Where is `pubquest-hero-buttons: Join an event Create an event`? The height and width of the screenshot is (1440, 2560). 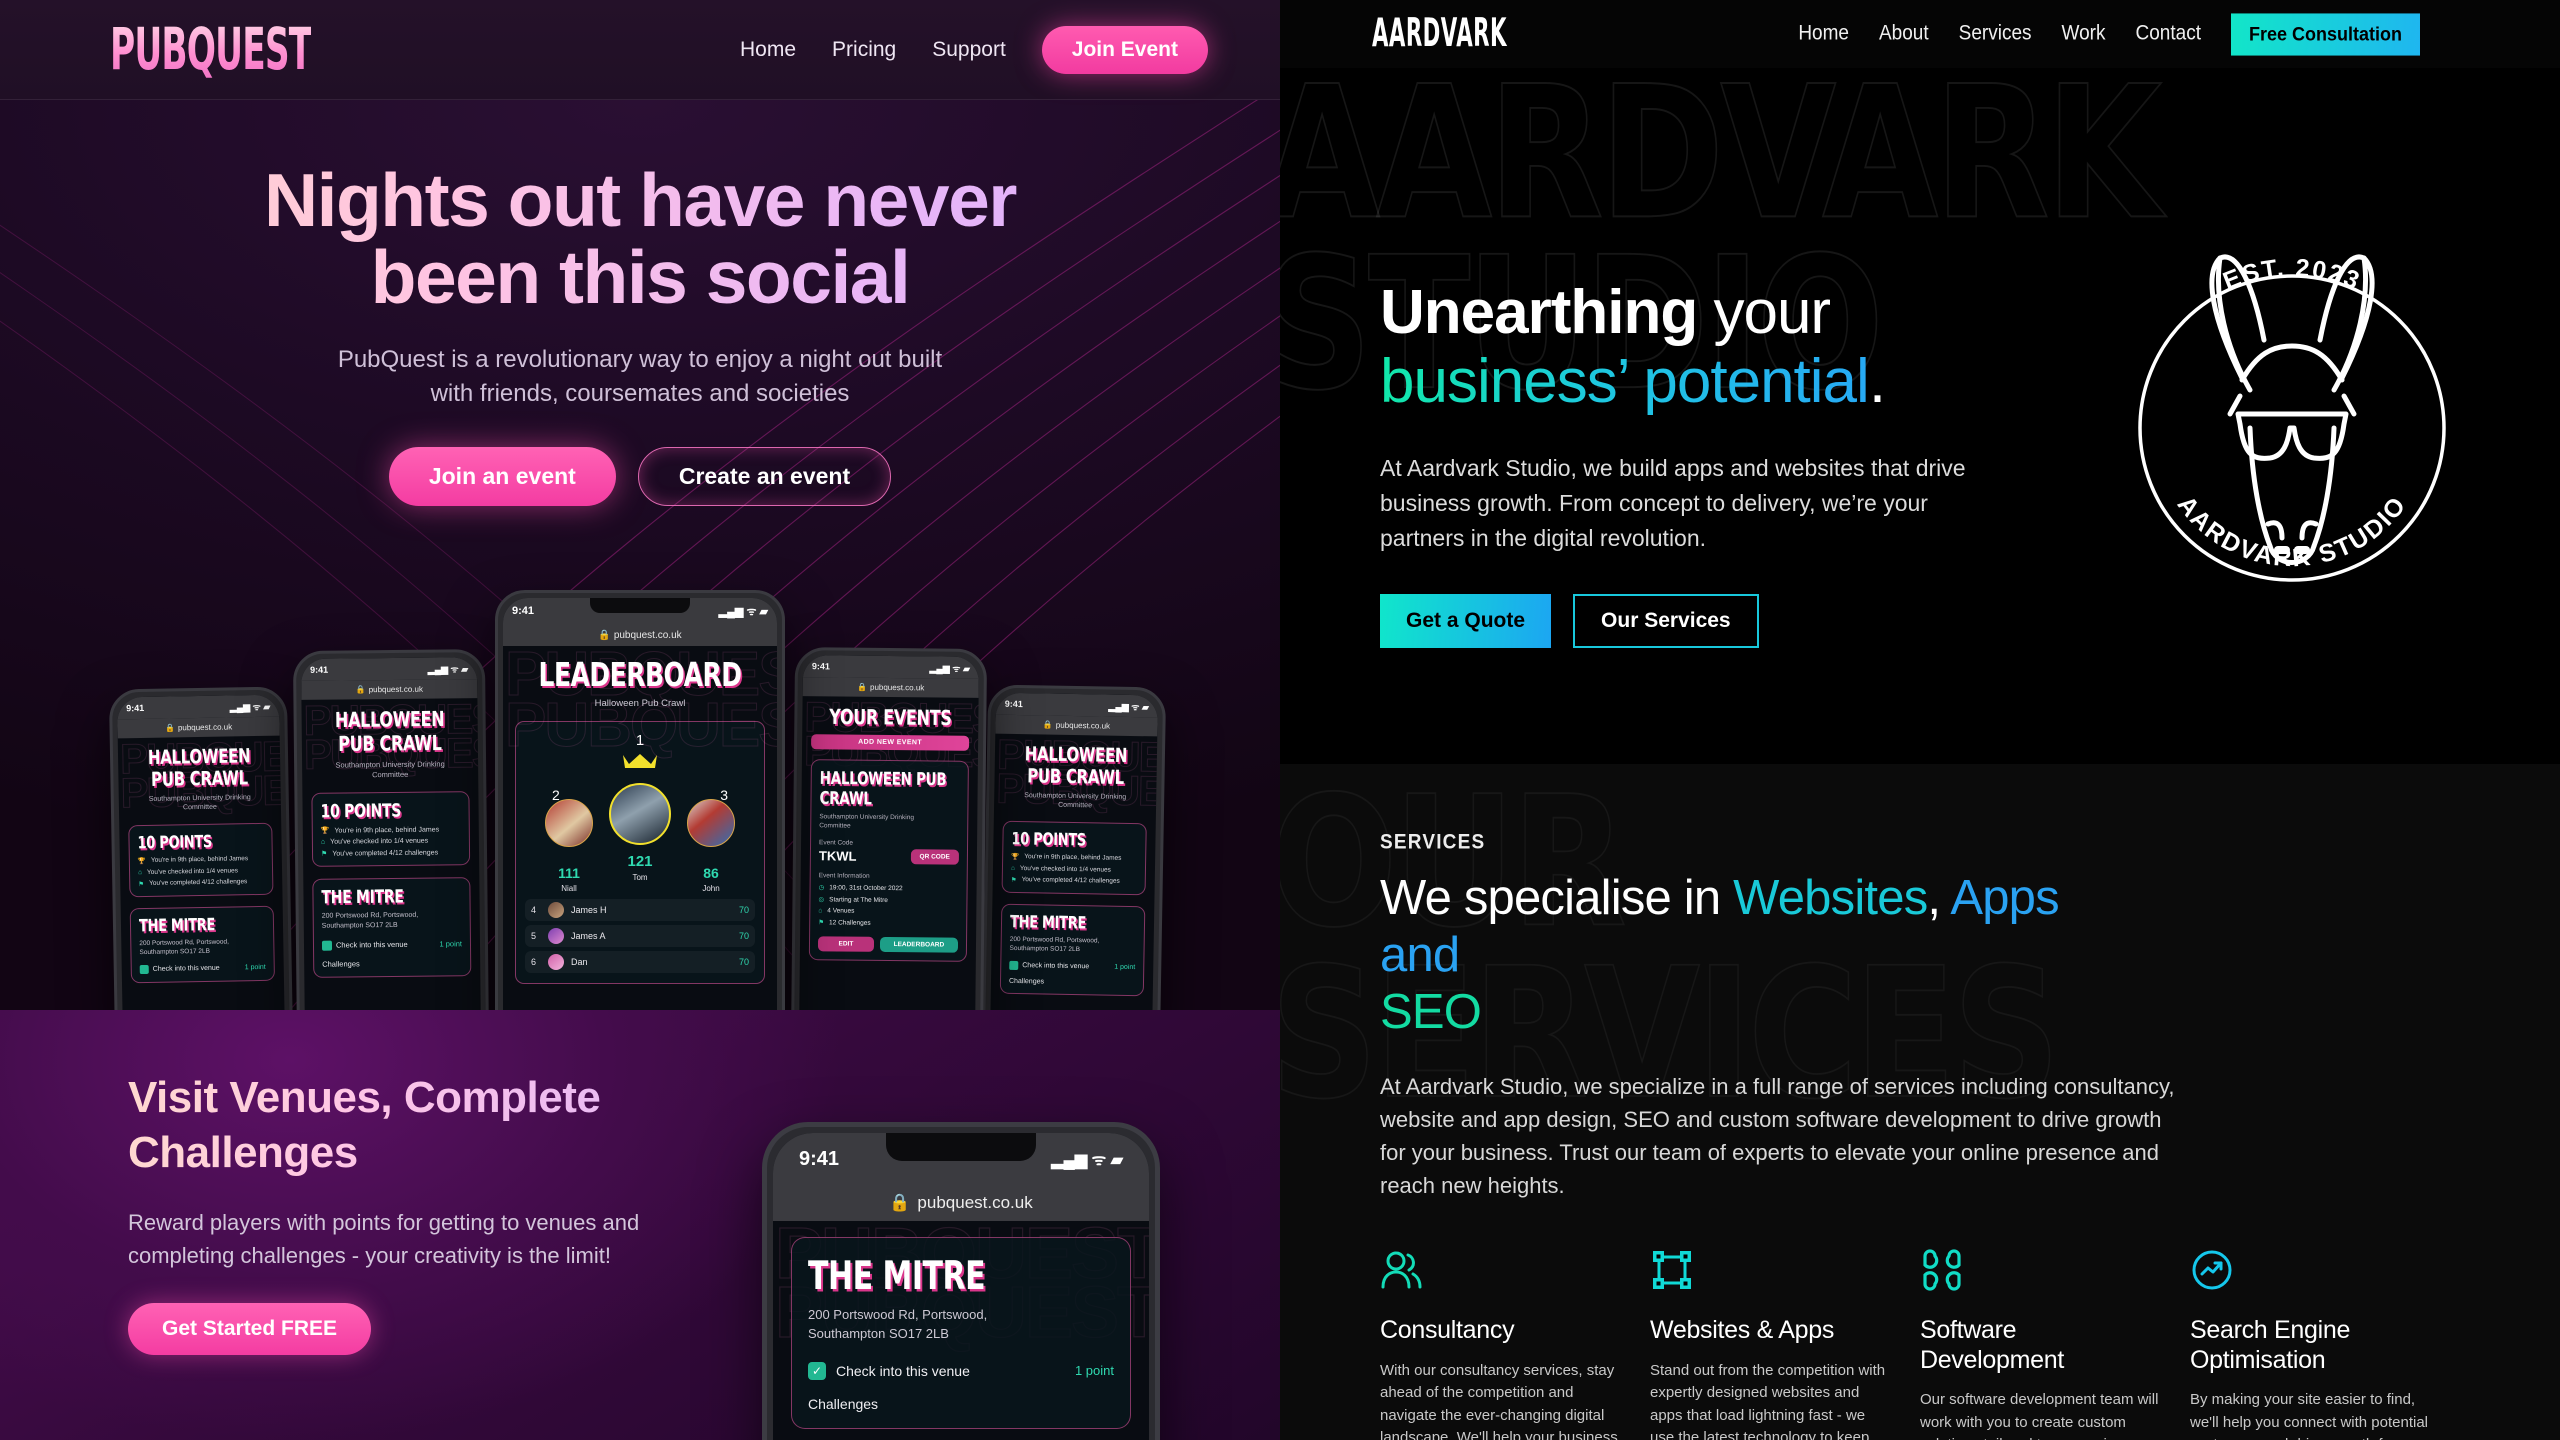 pubquest-hero-buttons: Join an event Create an event is located at coordinates (640, 476).